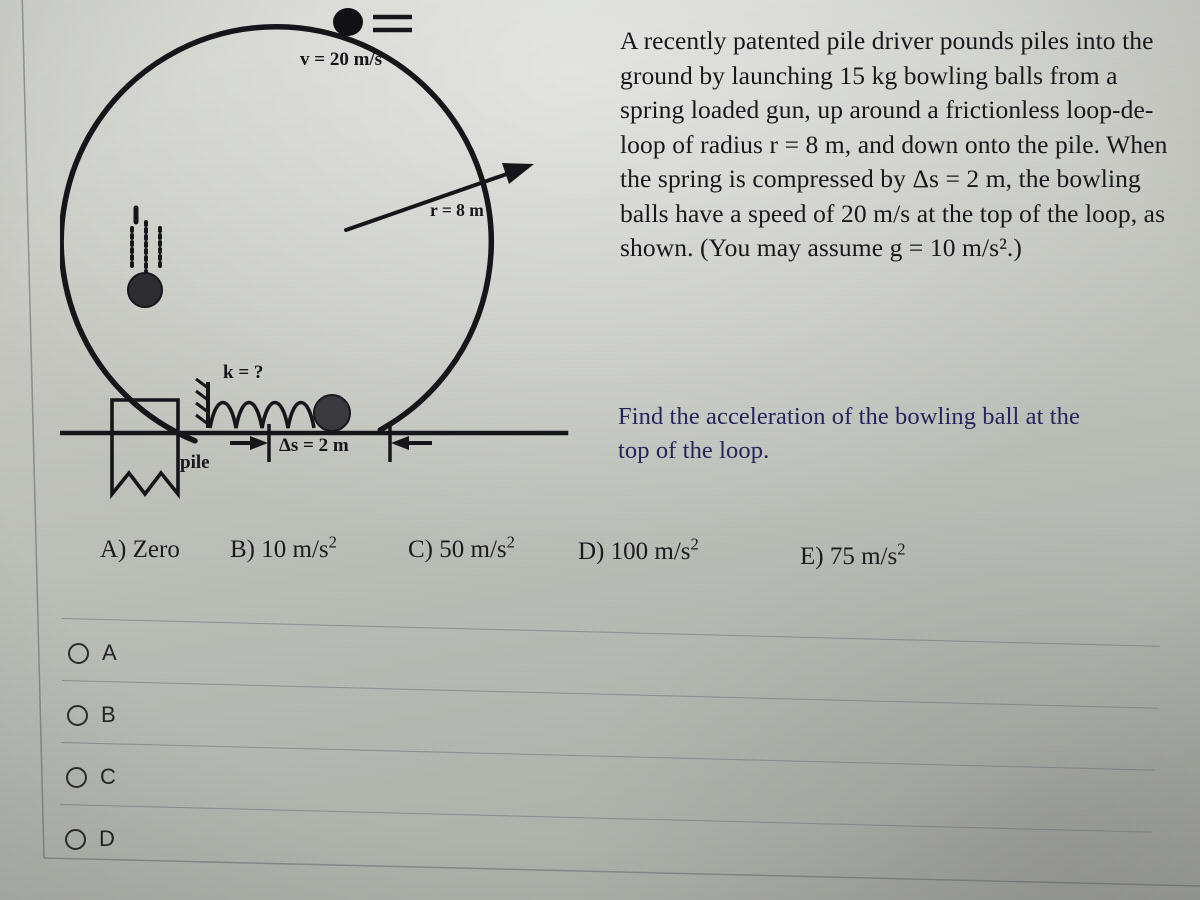 The image size is (1200, 900). Describe the element at coordinates (160, 449) in the screenshot. I see `pile-group: pile` at that location.